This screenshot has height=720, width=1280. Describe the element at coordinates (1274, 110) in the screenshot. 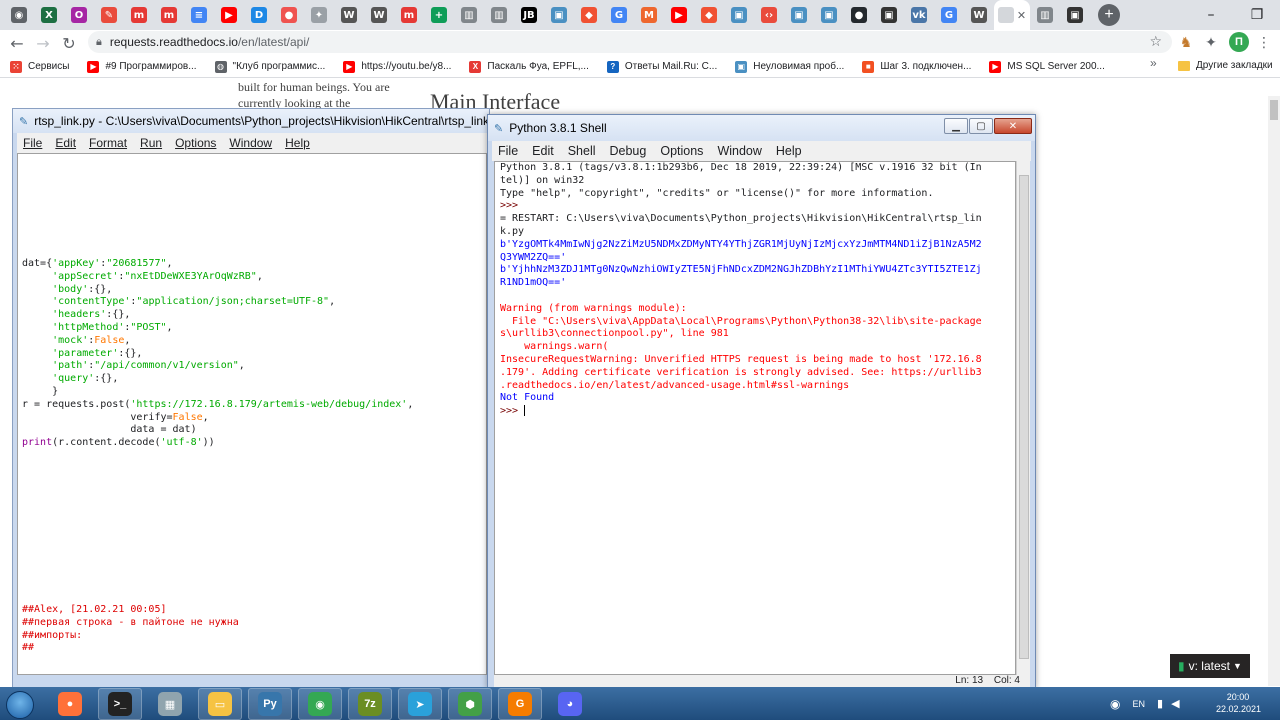

I see `page-scroll-thumb` at that location.